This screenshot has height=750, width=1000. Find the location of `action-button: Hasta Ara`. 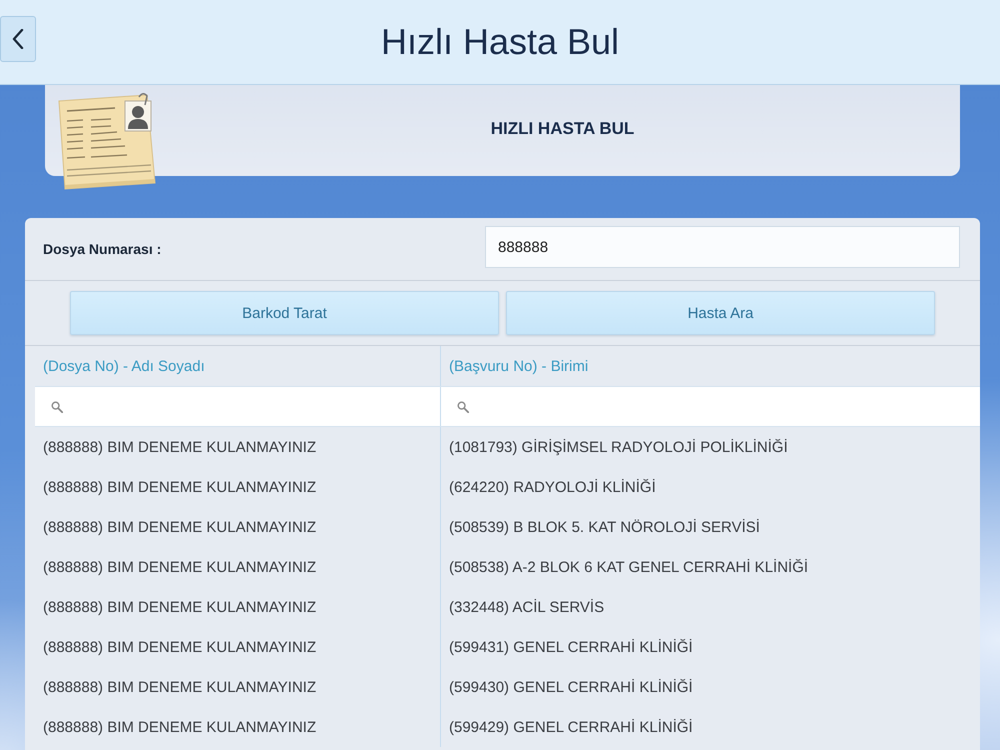

action-button: Hasta Ara is located at coordinates (720, 313).